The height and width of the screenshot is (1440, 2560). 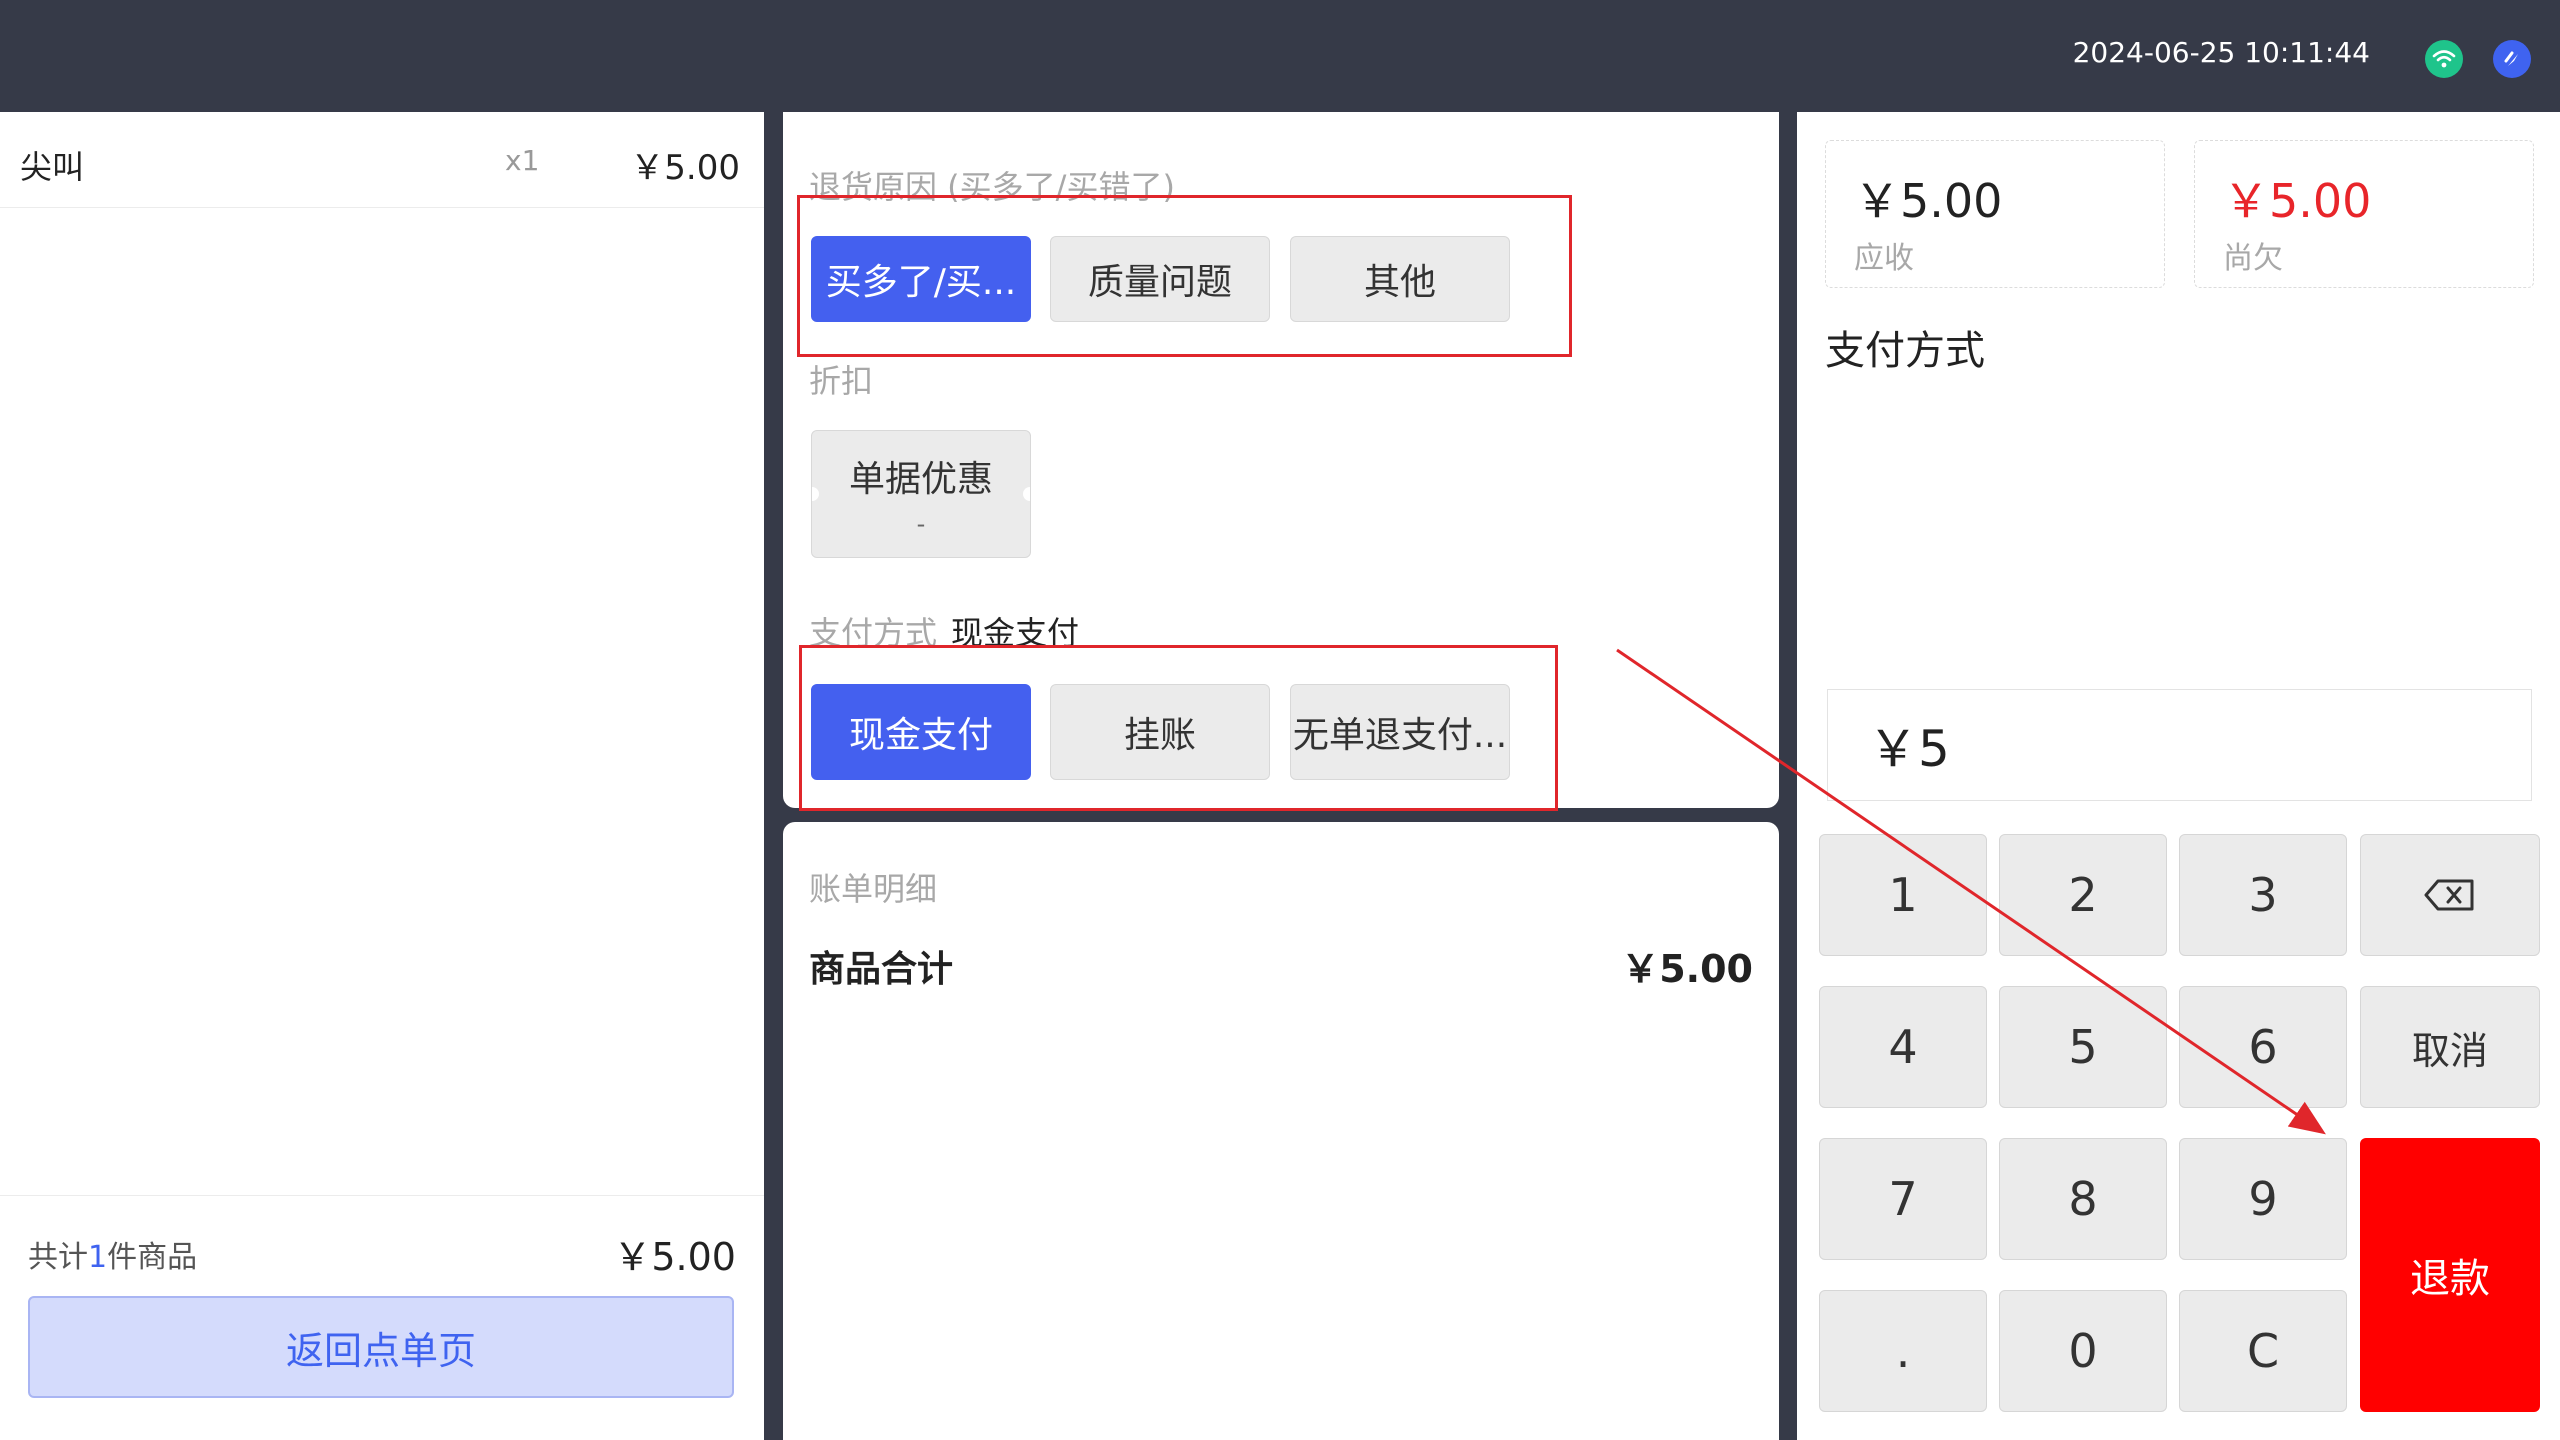 I want to click on bill-subtotal-amount: ￥5.00, so click(x=1687, y=969).